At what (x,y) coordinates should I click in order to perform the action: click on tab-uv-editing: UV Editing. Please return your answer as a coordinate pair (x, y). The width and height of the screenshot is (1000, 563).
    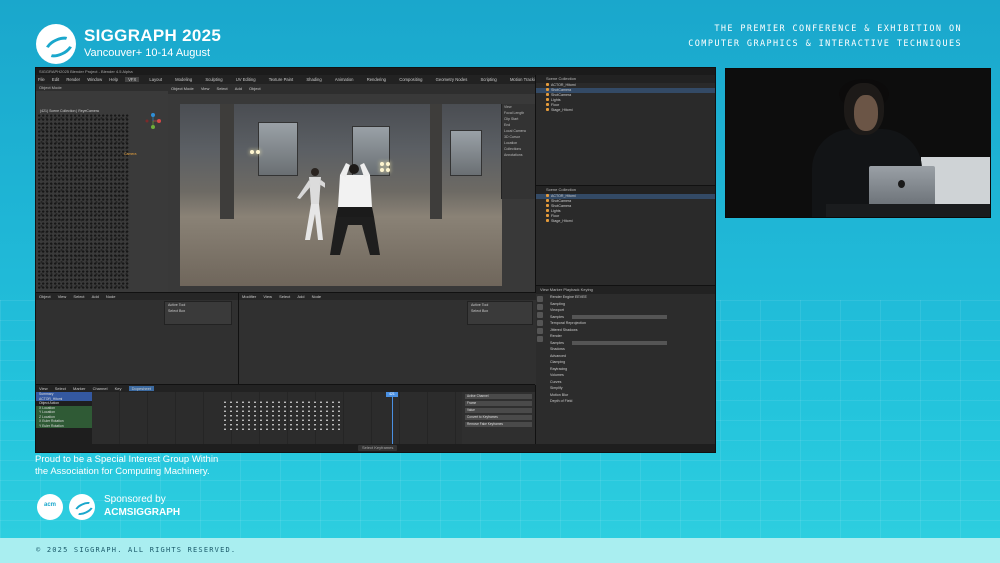
    Looking at the image, I should click on (246, 79).